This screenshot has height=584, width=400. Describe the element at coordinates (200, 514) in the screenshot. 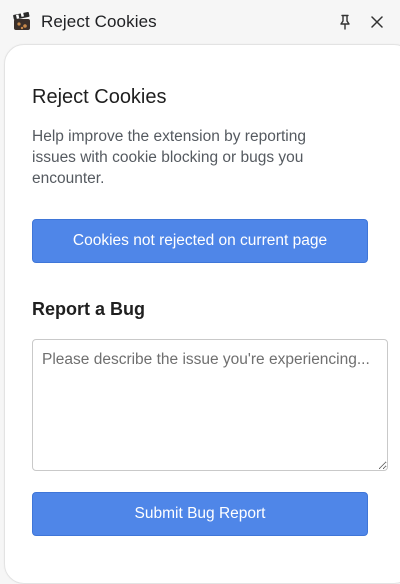

I see `submit-bug-report-button: Submit Bug Report` at that location.